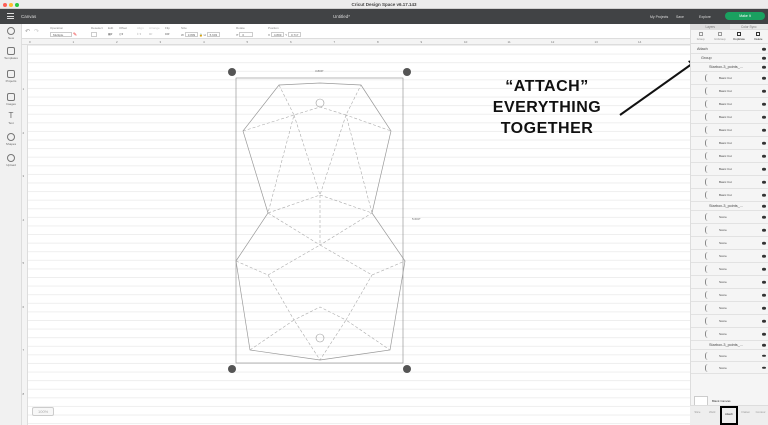 The width and height of the screenshot is (768, 425). What do you see at coordinates (11, 139) in the screenshot?
I see `sidebar-shapes: Shapes` at bounding box center [11, 139].